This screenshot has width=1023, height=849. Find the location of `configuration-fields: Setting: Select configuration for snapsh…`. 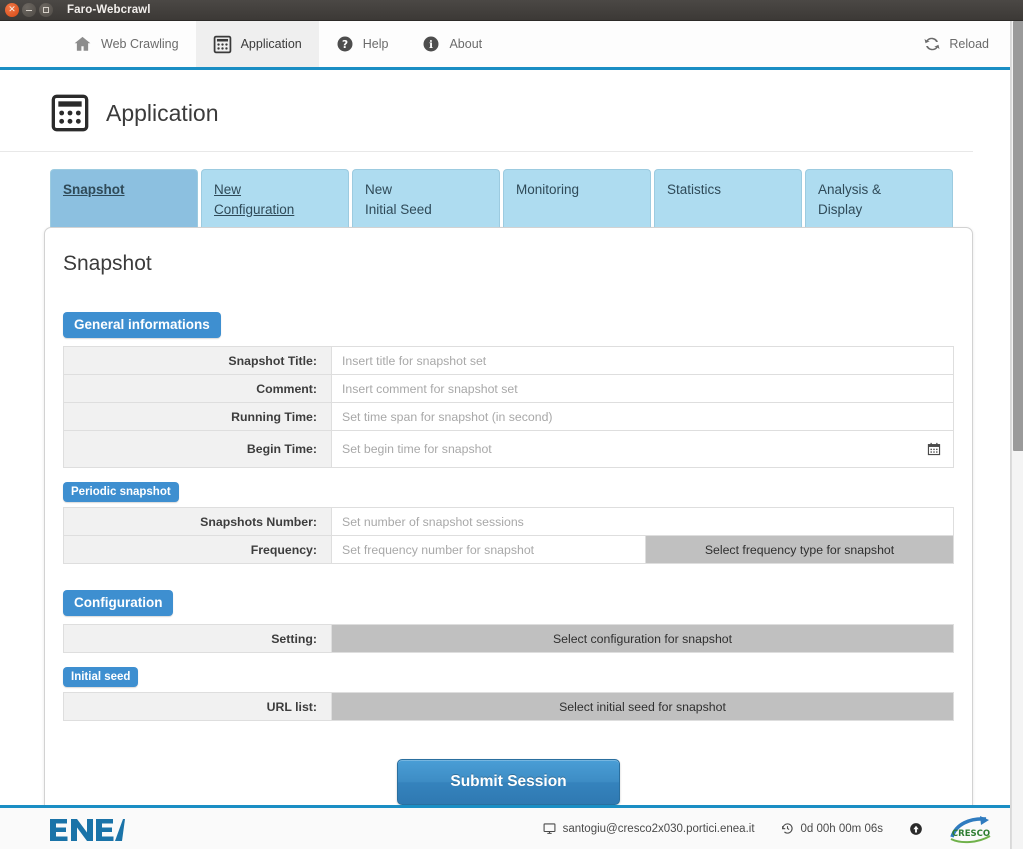

configuration-fields: Setting: Select configuration for snapsh… is located at coordinates (508, 639).